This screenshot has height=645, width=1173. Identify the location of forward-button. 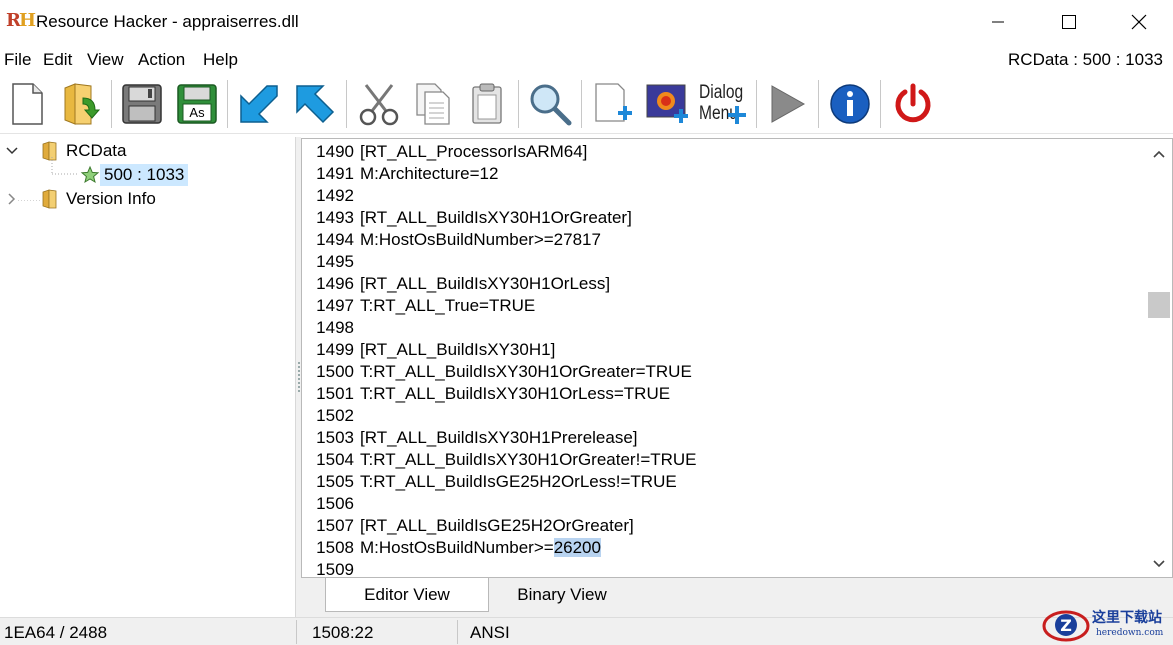
(315, 104).